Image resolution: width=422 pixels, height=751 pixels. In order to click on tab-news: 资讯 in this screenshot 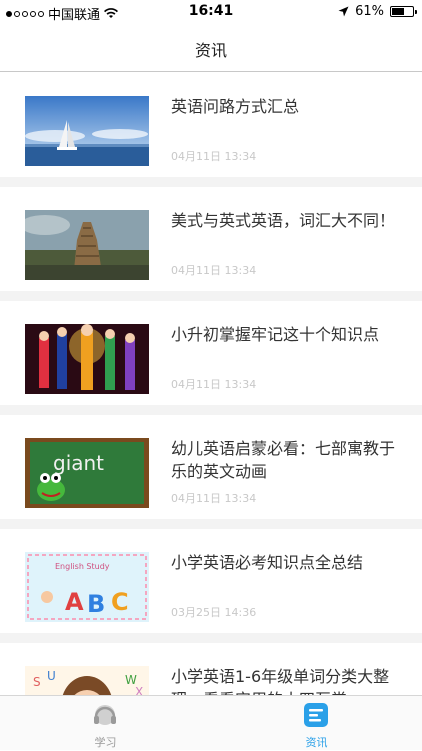, I will do `click(316, 723)`.